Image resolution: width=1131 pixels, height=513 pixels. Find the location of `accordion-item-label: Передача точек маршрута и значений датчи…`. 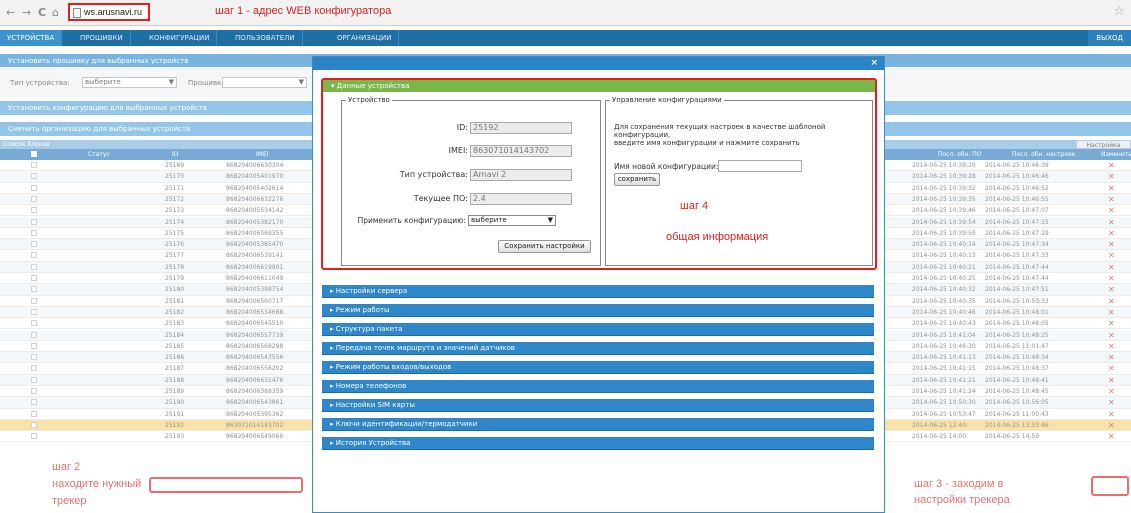

accordion-item-label: Передача точек маршрута и значений датчи… is located at coordinates (425, 348).